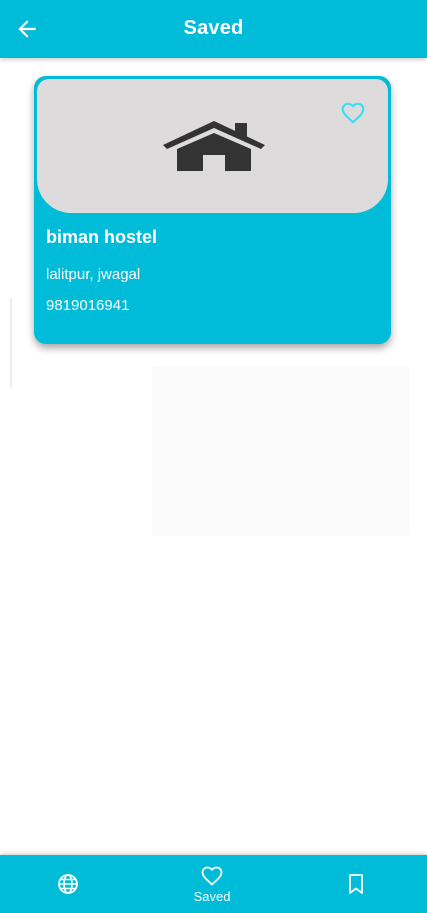 This screenshot has width=427, height=913. I want to click on page-title: Saved, so click(213, 28).